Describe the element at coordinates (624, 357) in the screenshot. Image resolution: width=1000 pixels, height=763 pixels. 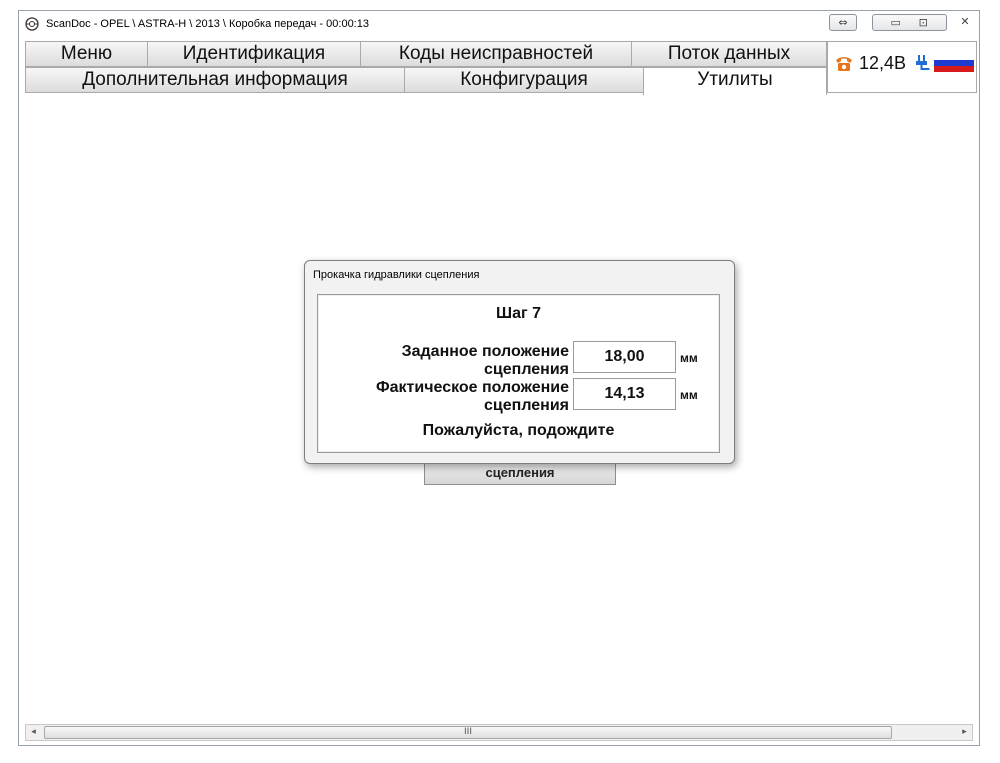
I see `target-position-value: 18,00` at that location.